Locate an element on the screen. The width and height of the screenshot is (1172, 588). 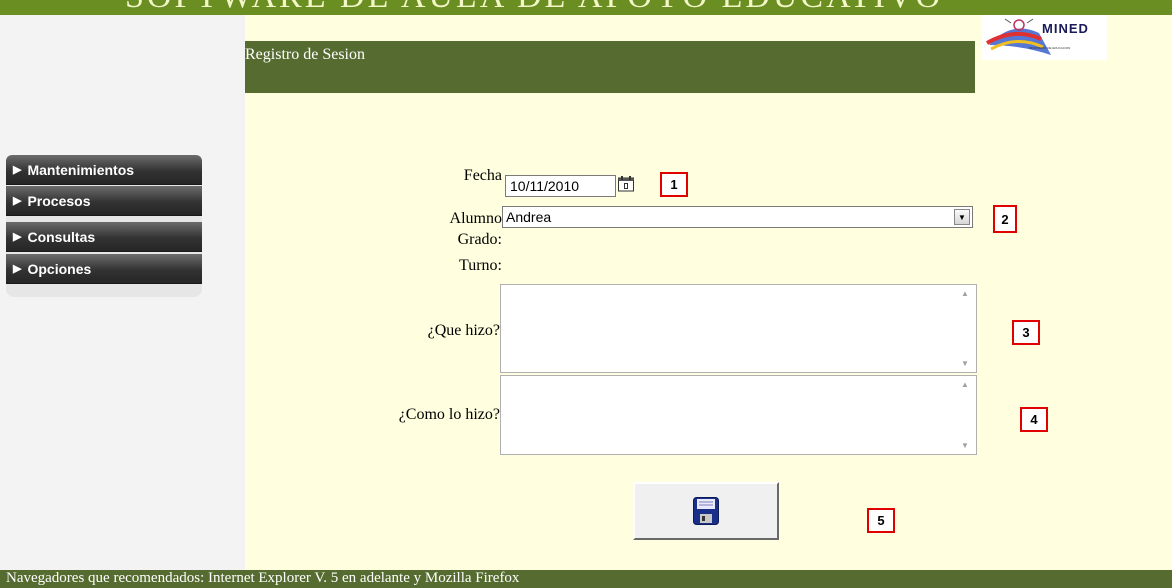
annotation-badge-5: 5 is located at coordinates (881, 520).